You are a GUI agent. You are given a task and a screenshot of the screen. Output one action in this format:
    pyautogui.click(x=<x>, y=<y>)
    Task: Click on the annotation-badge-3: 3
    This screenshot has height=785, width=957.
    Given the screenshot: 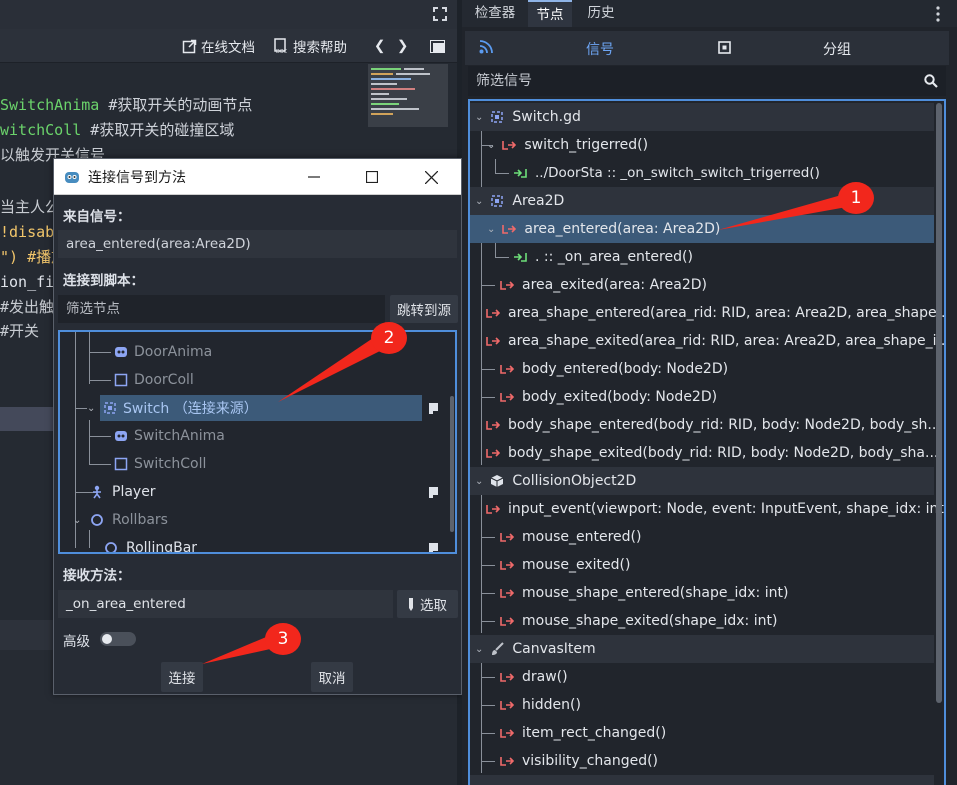 What is the action you would take?
    pyautogui.click(x=283, y=639)
    